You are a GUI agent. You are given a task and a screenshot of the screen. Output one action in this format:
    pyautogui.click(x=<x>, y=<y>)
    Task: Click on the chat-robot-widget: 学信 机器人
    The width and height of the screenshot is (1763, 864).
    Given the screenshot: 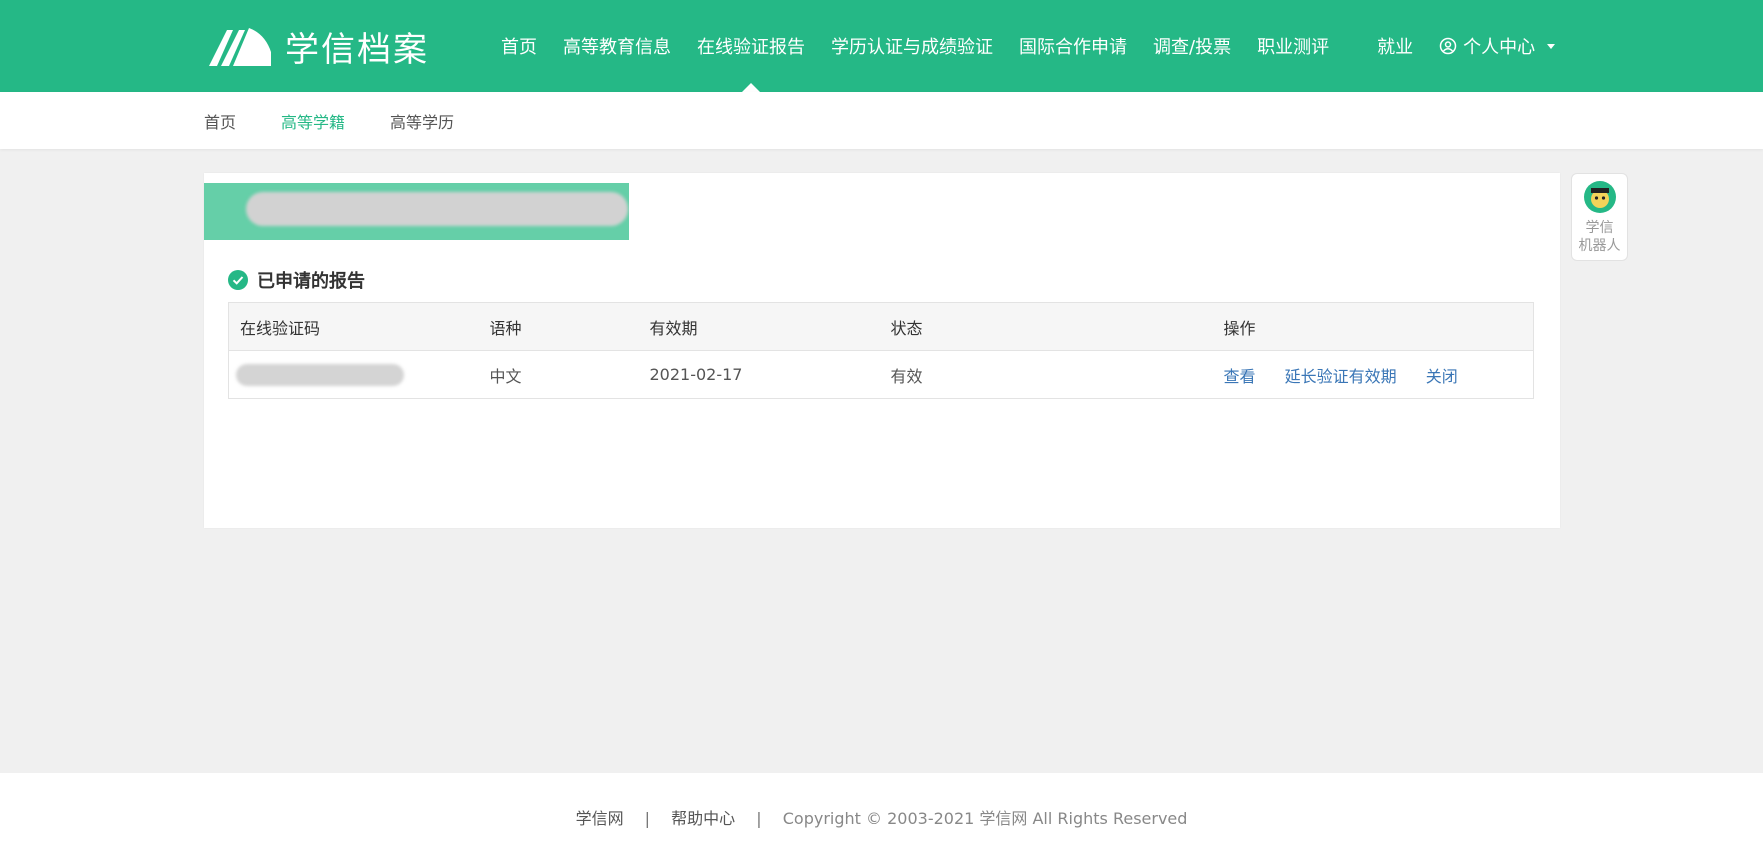 What is the action you would take?
    pyautogui.click(x=1599, y=217)
    